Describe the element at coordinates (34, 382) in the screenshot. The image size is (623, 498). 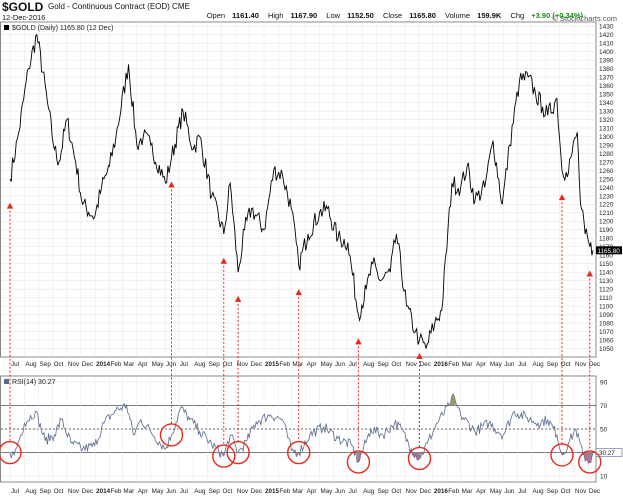
I see `rsi-legend: RSI(14) 30.27` at that location.